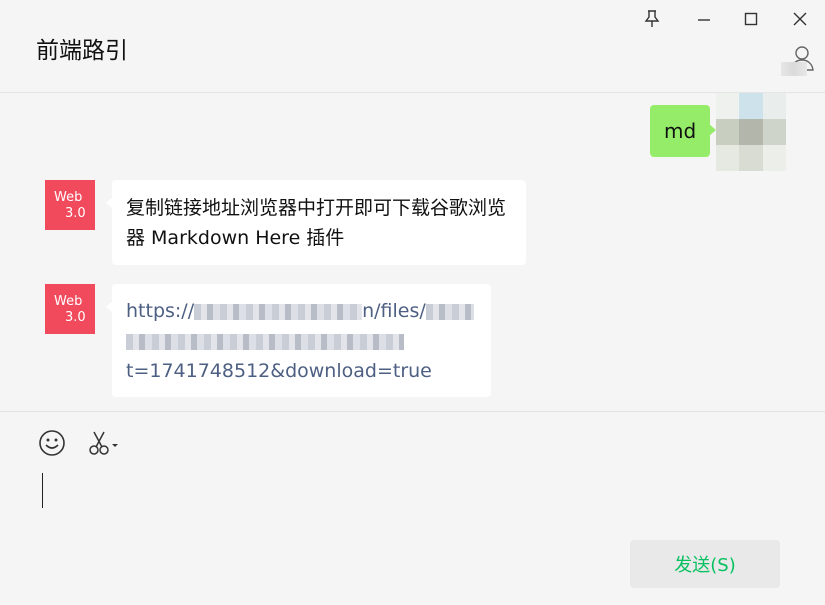 This screenshot has height=605, width=825. I want to click on self-avatar, so click(751, 132).